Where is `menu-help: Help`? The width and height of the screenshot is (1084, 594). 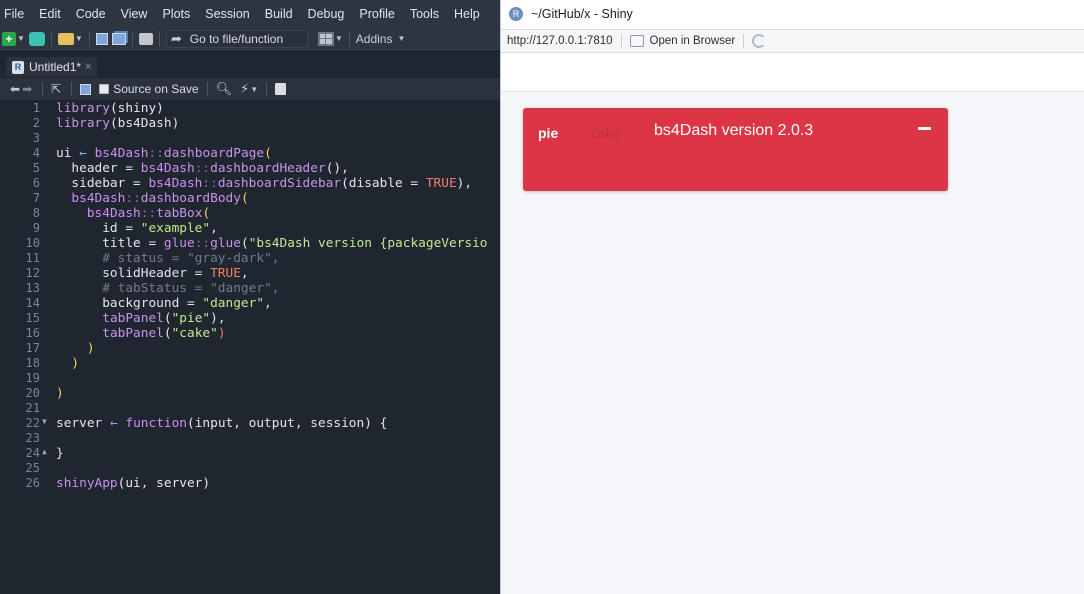 menu-help: Help is located at coordinates (467, 14).